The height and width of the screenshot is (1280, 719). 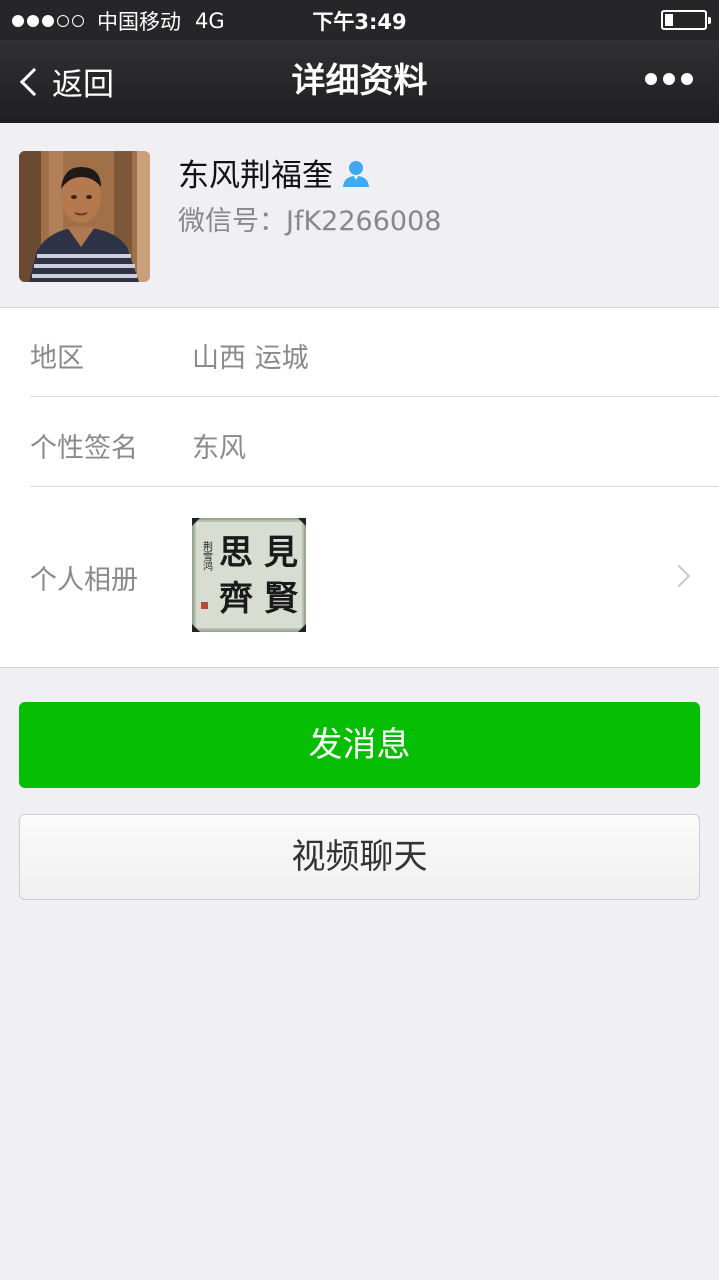 What do you see at coordinates (236, 599) in the screenshot?
I see `calligraphy-char-4: 齊` at bounding box center [236, 599].